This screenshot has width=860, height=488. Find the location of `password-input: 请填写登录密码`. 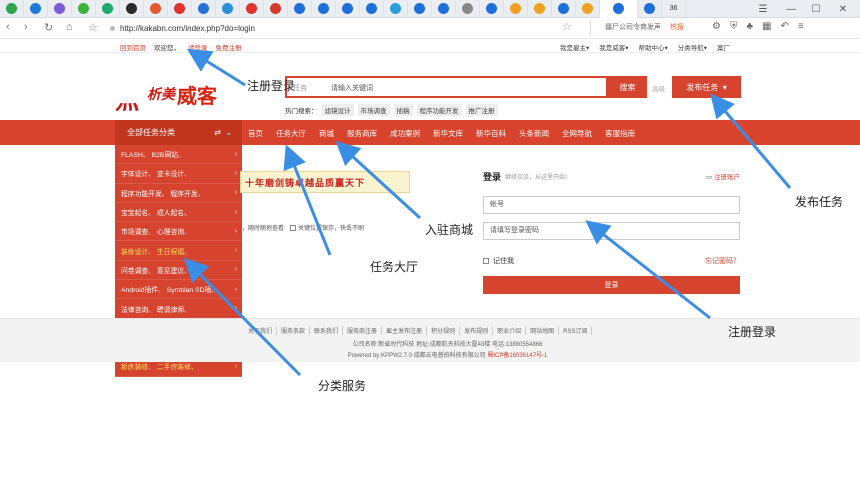

password-input: 请填写登录密码 is located at coordinates (611, 231).